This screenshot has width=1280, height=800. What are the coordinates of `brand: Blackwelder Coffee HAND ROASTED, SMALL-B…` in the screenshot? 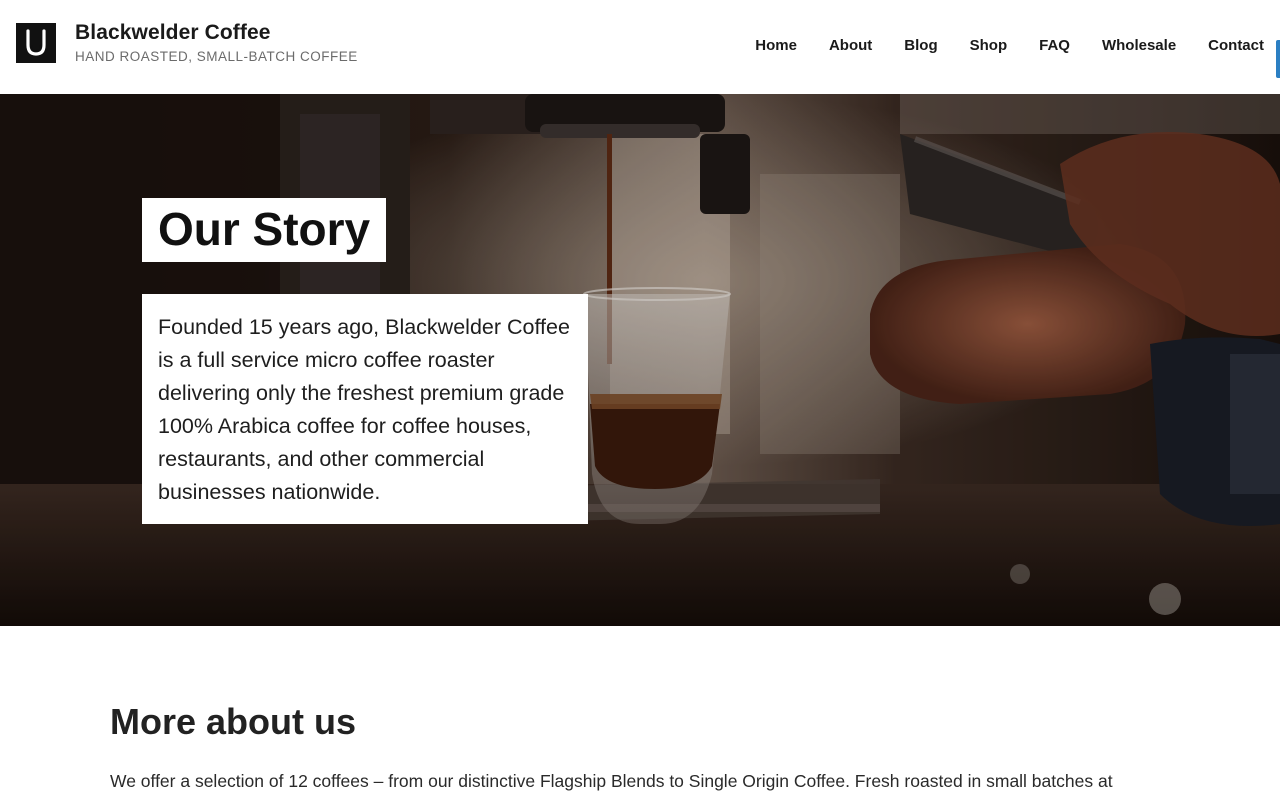 It's located at (216, 43).